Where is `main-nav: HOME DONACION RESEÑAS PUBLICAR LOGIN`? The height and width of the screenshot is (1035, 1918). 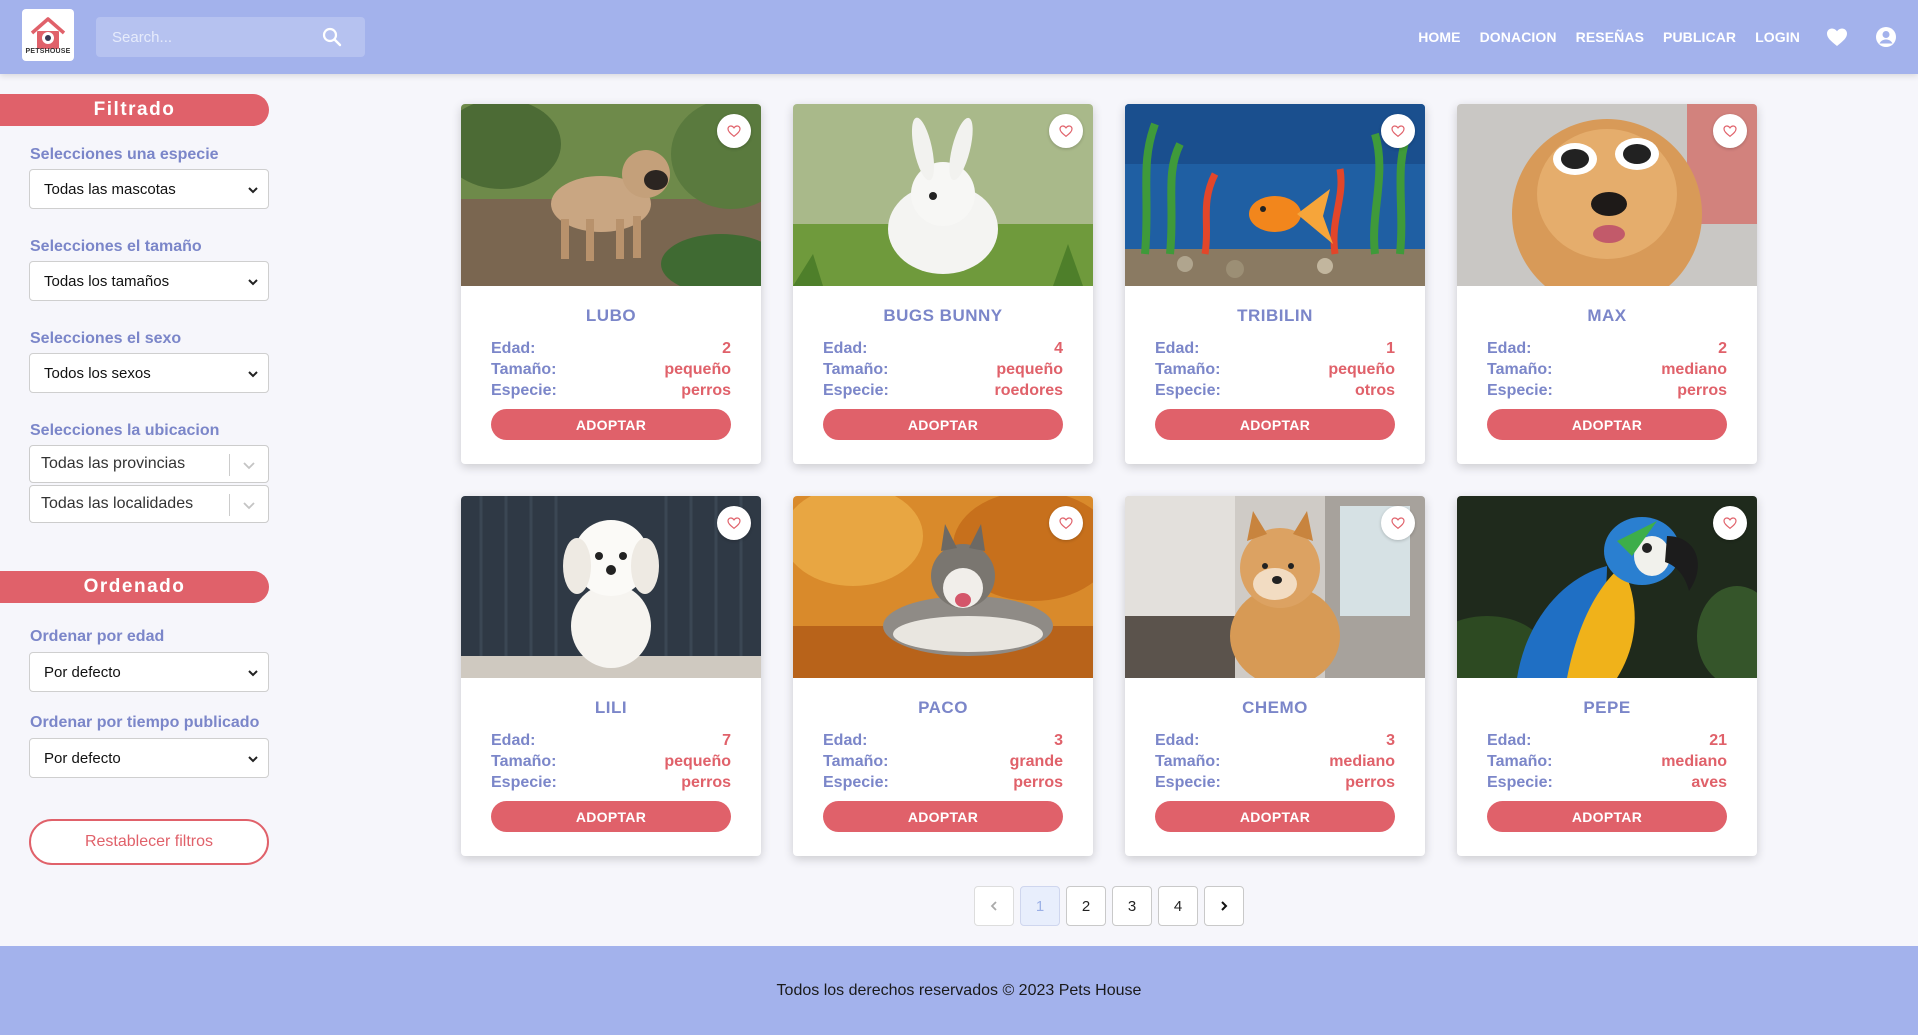 main-nav: HOME DONACION RESEÑAS PUBLICAR LOGIN is located at coordinates (1658, 37).